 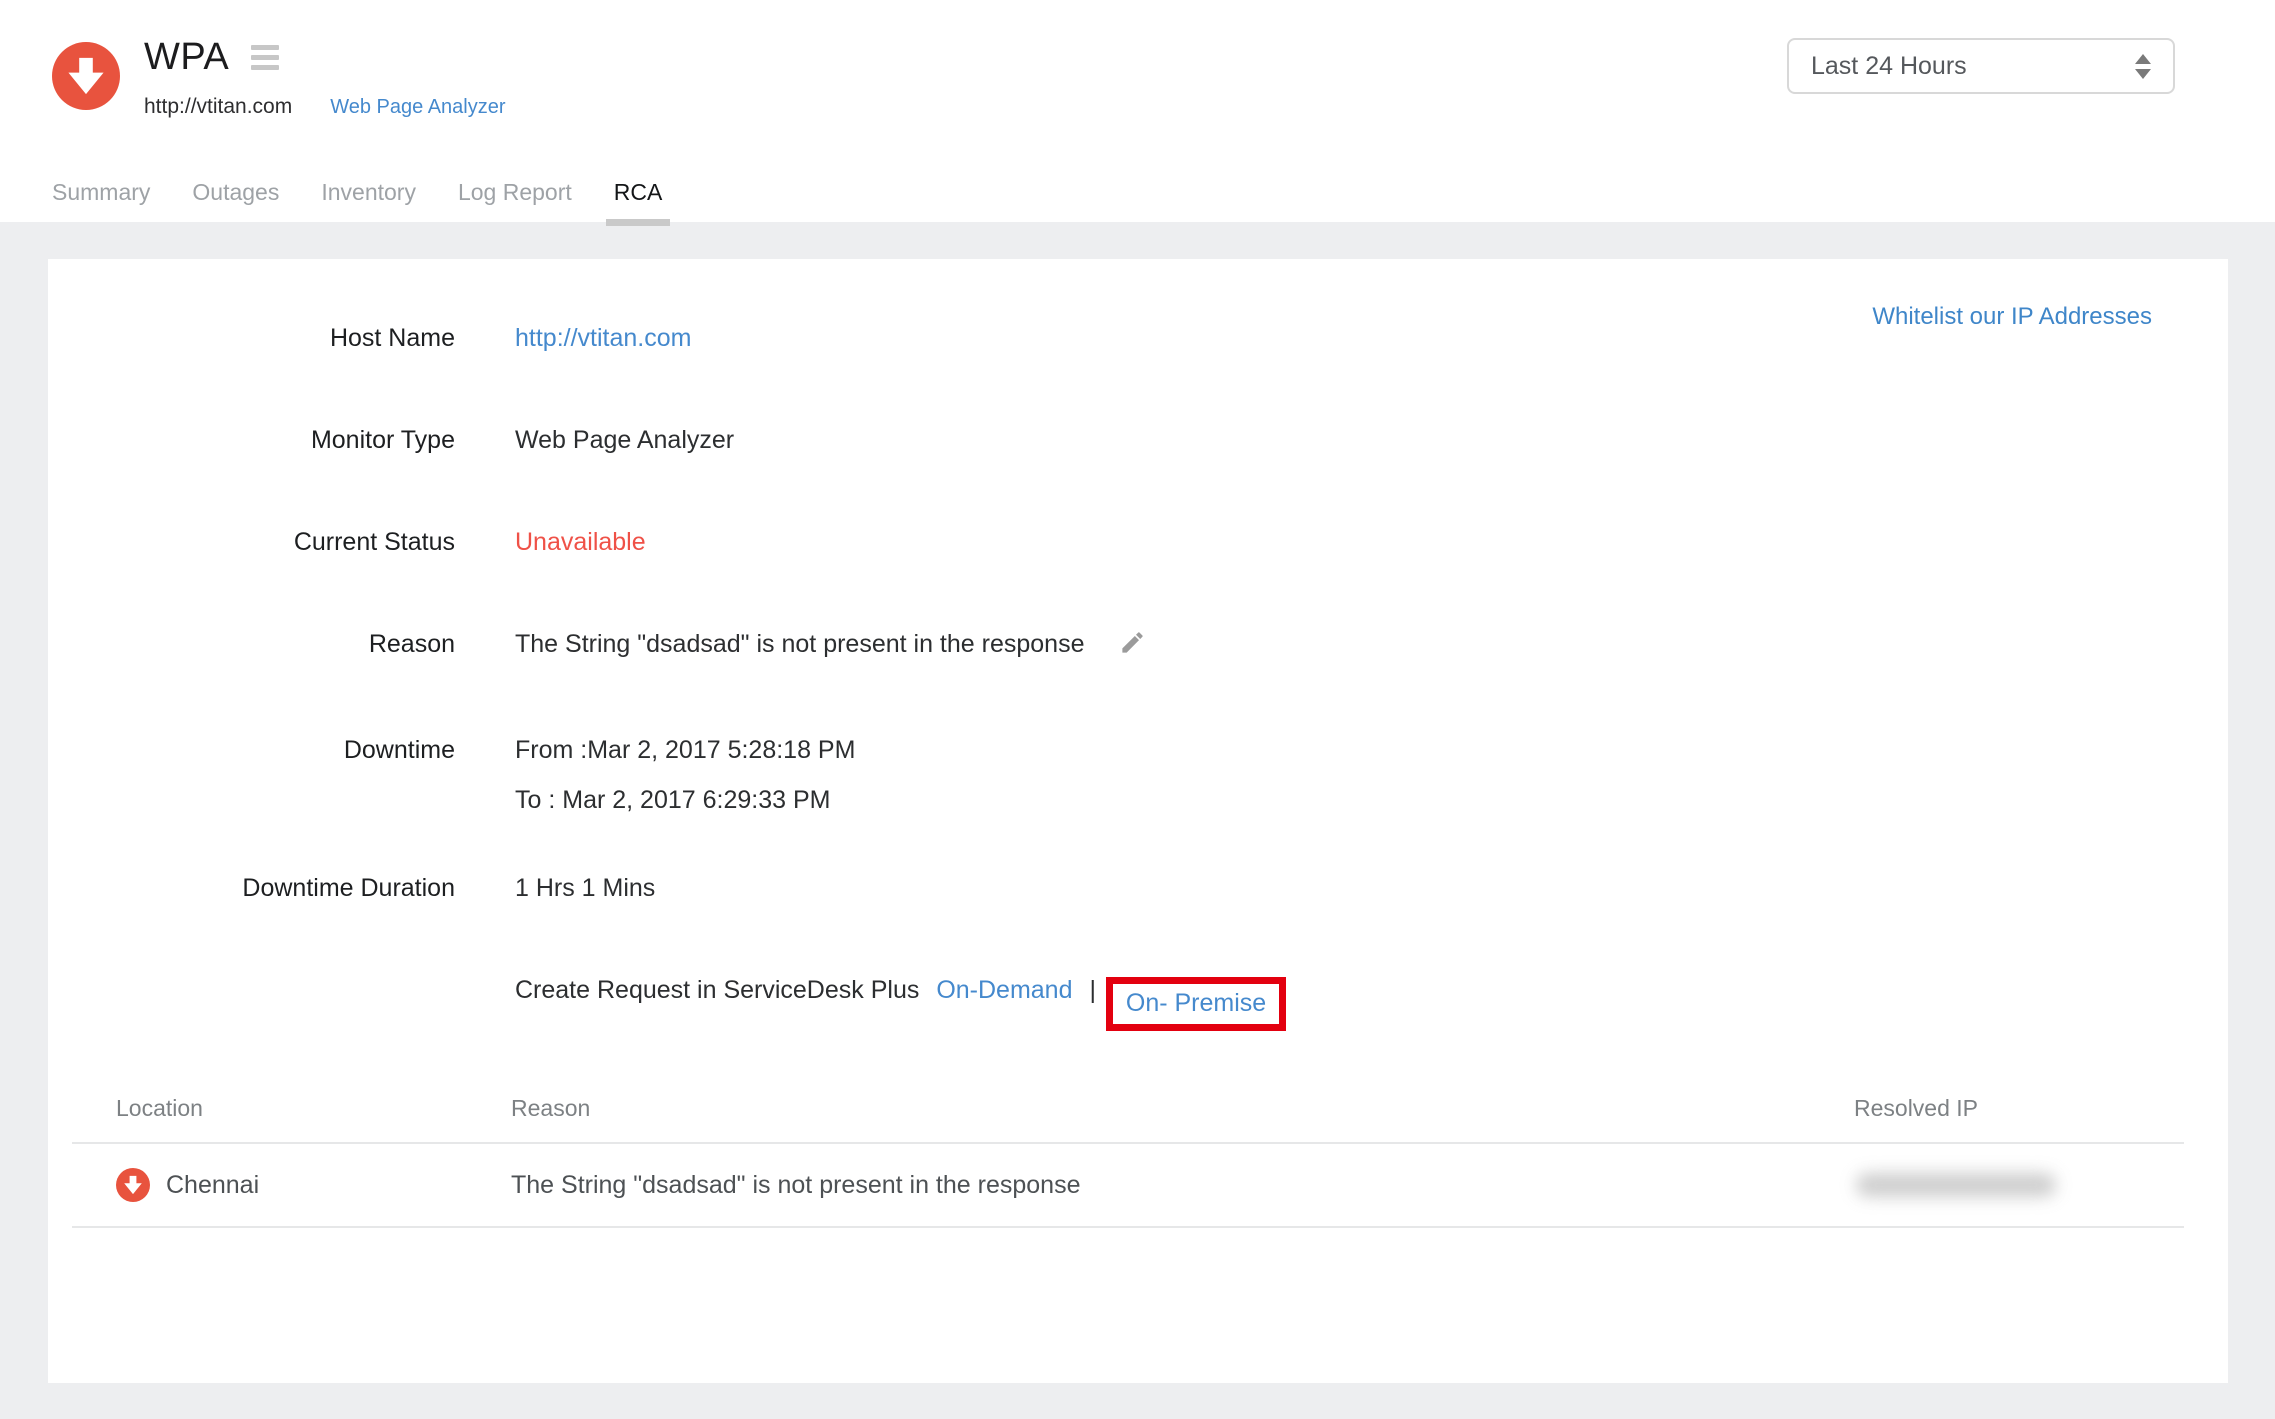 I want to click on servicedesk-text: Create Request in ServiceDesk Plus, so click(x=717, y=990).